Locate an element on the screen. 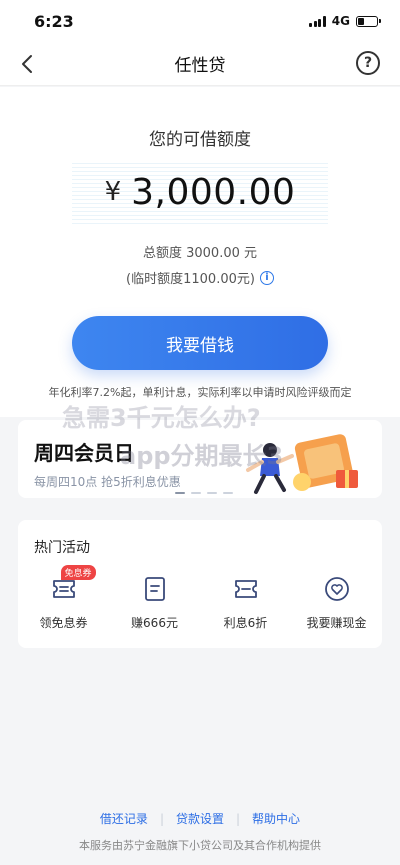 The height and width of the screenshot is (865, 400). nav-bar: 任性贷 ? is located at coordinates (200, 64).